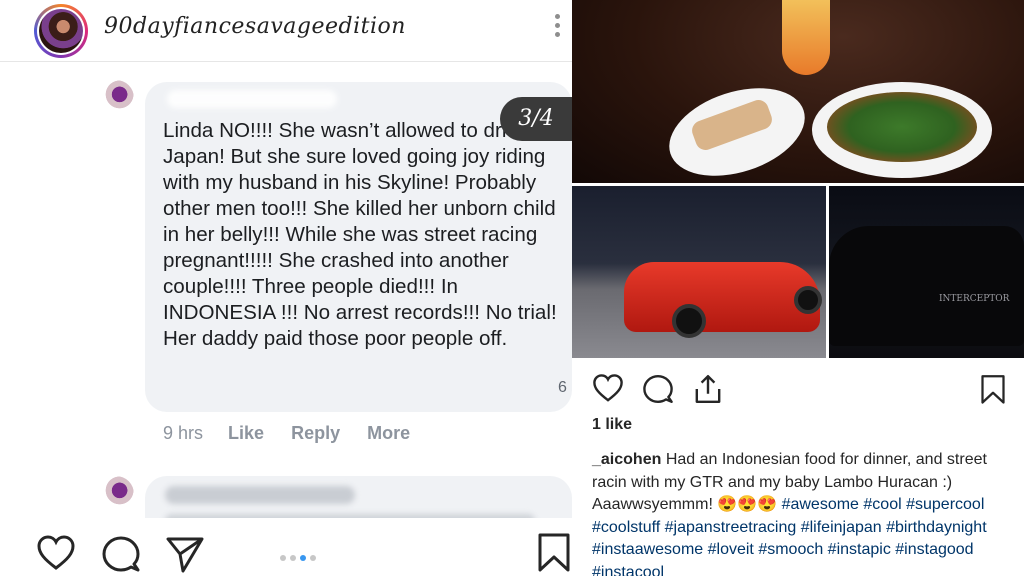 The height and width of the screenshot is (576, 1024). Describe the element at coordinates (61, 31) in the screenshot. I see `avatar` at that location.